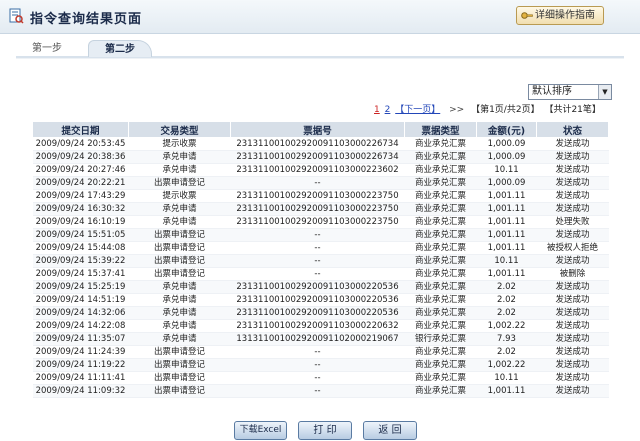 This screenshot has height=441, width=640. I want to click on cell-date: 2009/09/24 20:22:21, so click(80, 183).